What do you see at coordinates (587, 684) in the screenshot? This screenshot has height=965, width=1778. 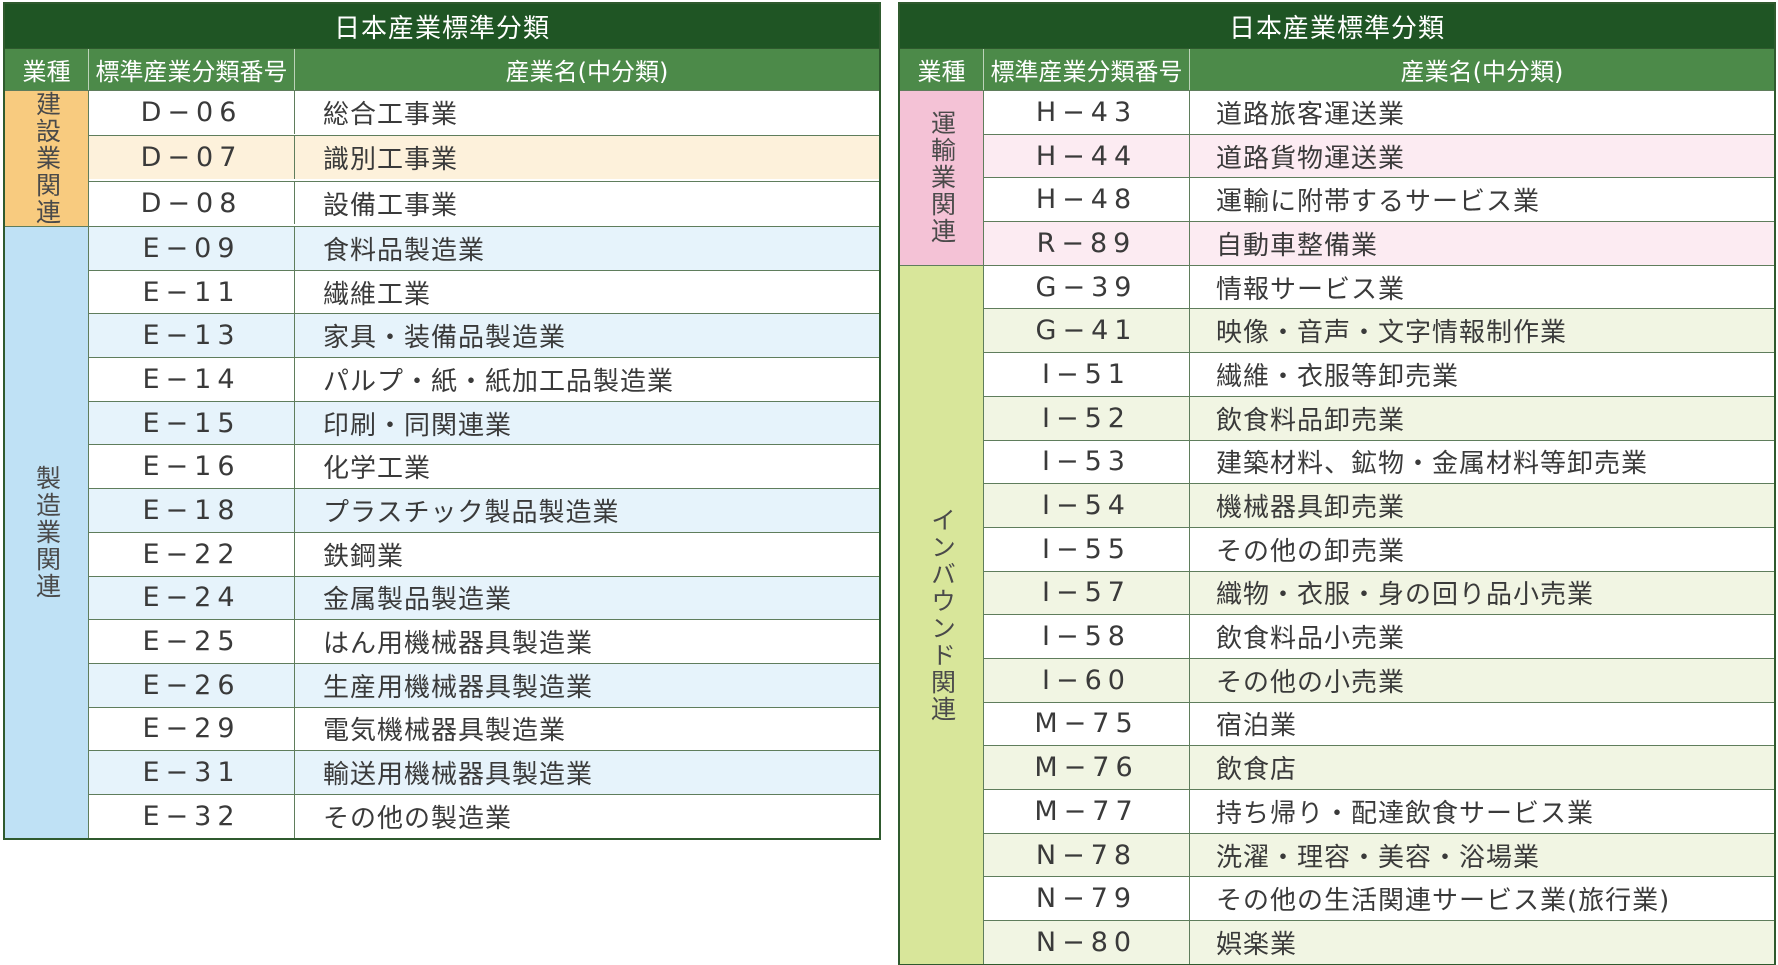 I see `row-name: 生産用機械器具製造業` at bounding box center [587, 684].